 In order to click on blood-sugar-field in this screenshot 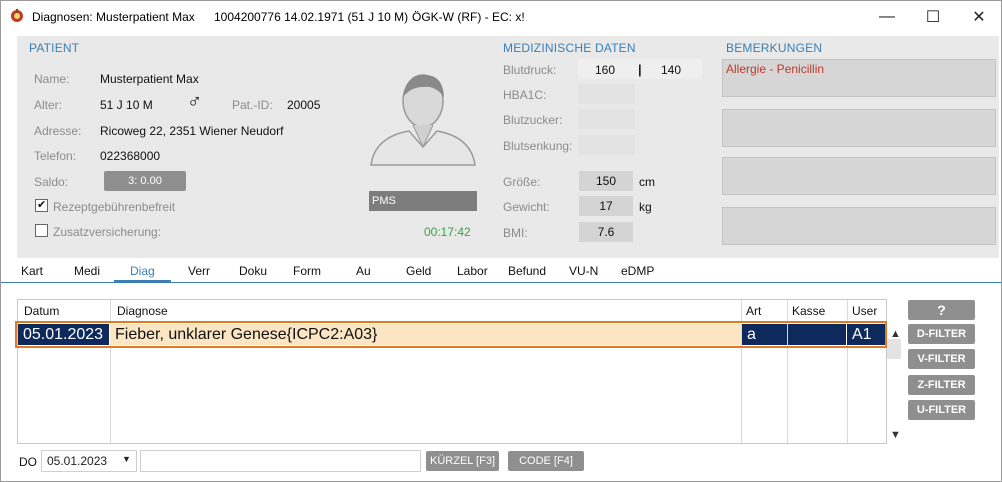, I will do `click(606, 119)`.